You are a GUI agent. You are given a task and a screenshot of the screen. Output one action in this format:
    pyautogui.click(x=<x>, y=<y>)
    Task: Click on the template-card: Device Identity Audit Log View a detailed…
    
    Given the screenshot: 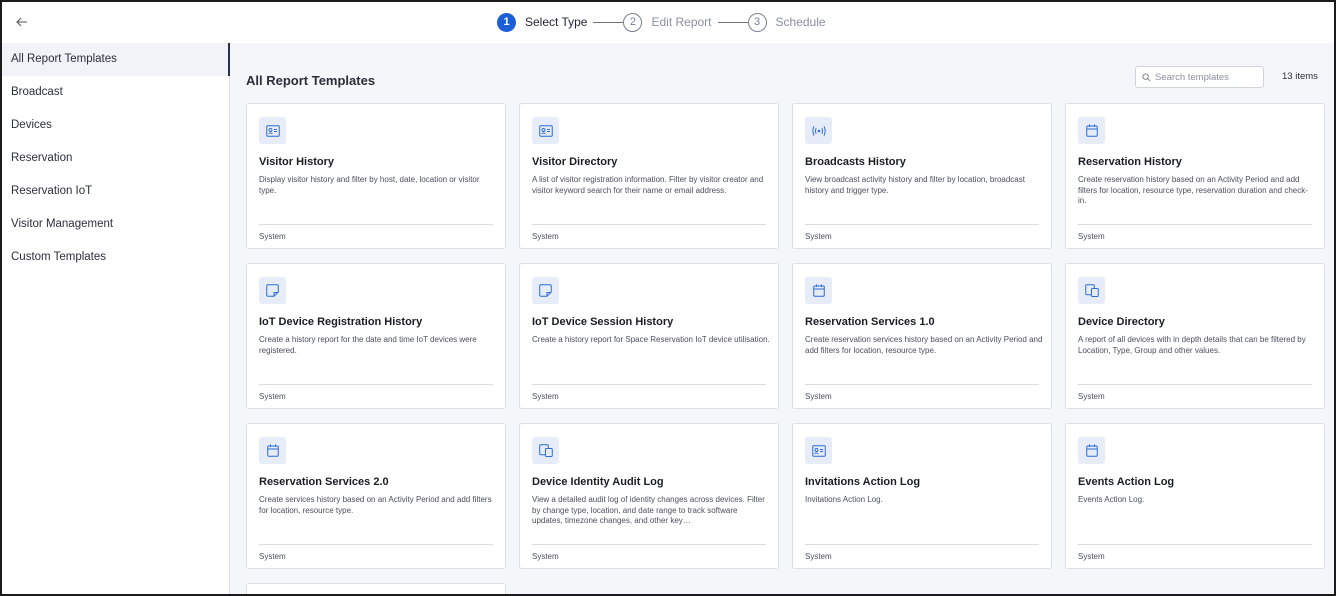 What is the action you would take?
    pyautogui.click(x=649, y=496)
    